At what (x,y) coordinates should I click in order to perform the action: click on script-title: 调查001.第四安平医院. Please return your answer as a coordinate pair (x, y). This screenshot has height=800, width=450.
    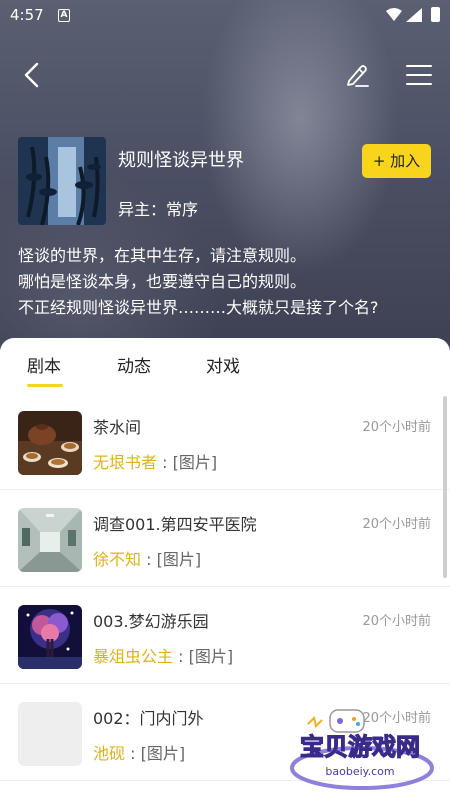
    Looking at the image, I should click on (175, 524).